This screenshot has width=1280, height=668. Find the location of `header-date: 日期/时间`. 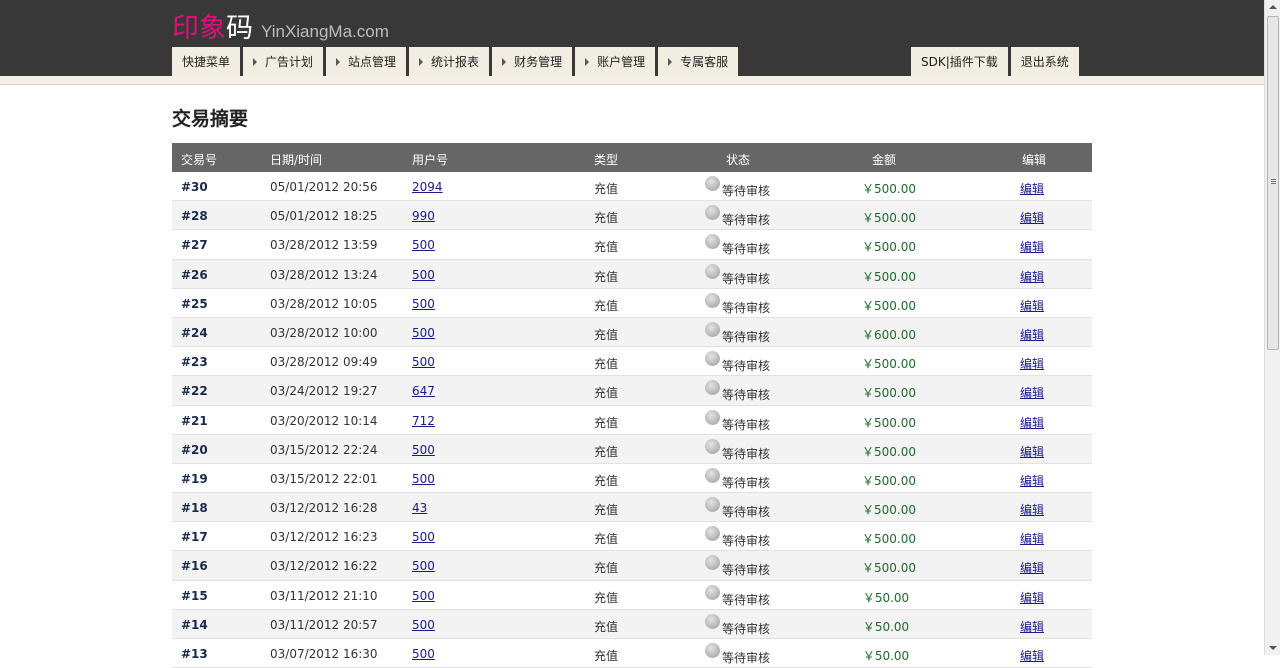

header-date: 日期/时间 is located at coordinates (296, 160).